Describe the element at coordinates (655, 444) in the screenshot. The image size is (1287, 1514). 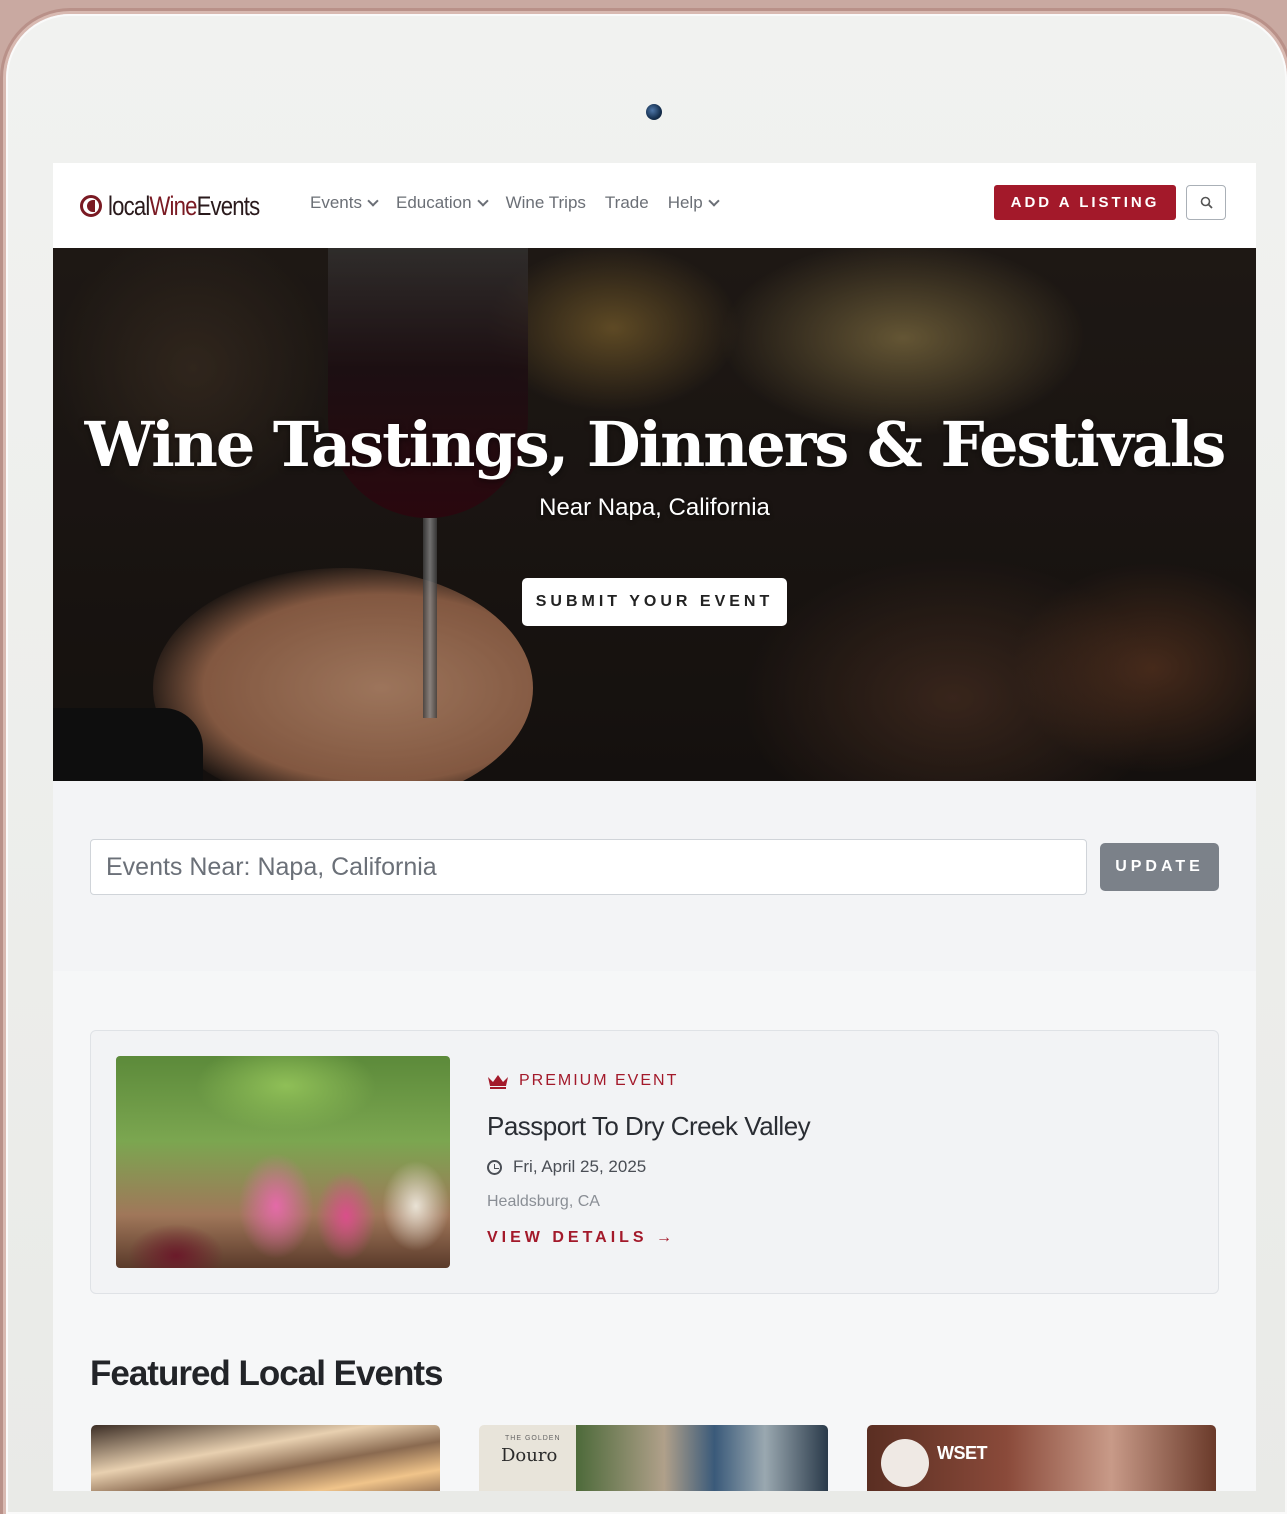
I see `hero-title: Wine Tastings, Dinners & Festivals` at that location.